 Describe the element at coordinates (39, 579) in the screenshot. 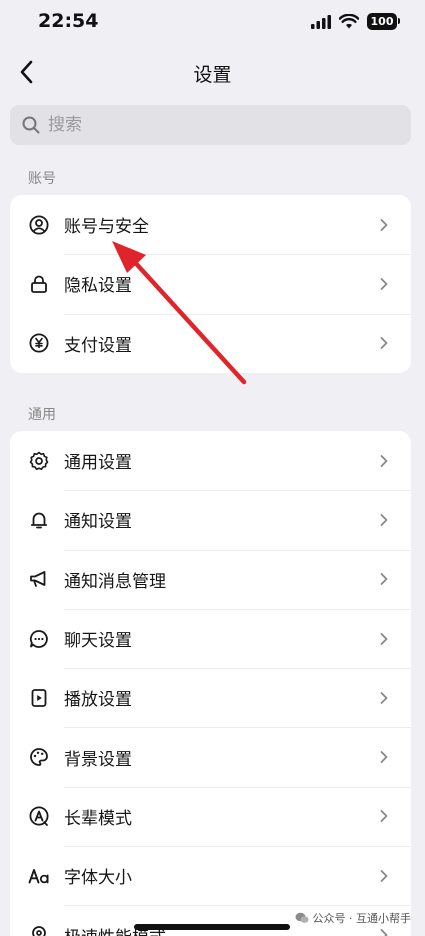

I see `megaphone-icon` at that location.